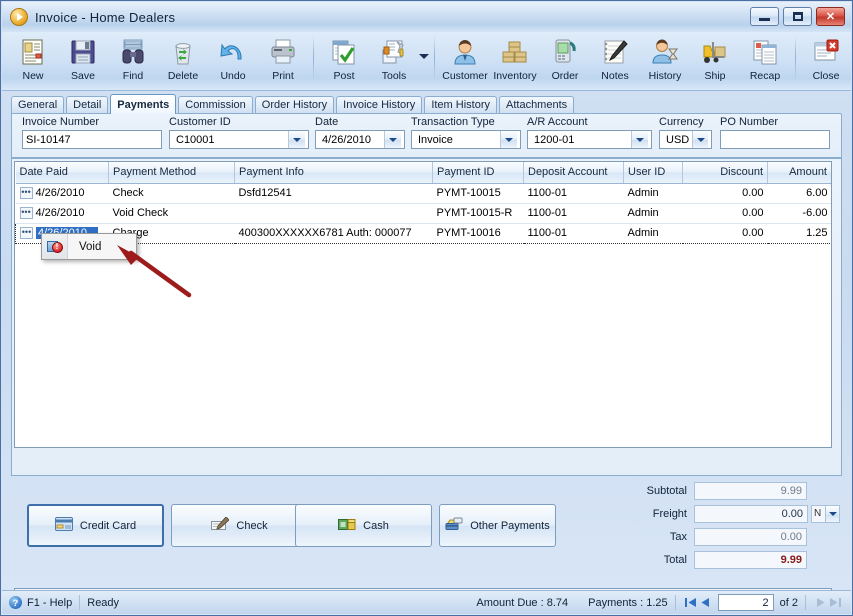  I want to click on column-user-id: User ID, so click(653, 173).